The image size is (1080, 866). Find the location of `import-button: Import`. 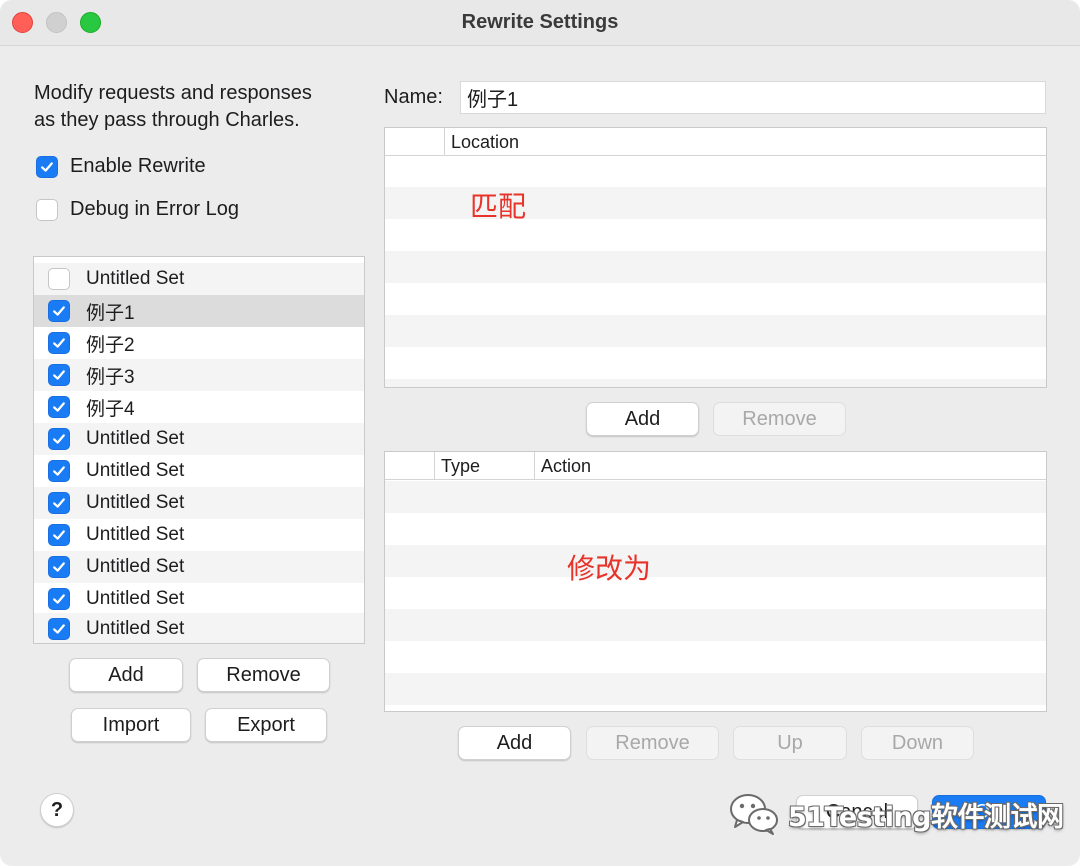

import-button: Import is located at coordinates (131, 725).